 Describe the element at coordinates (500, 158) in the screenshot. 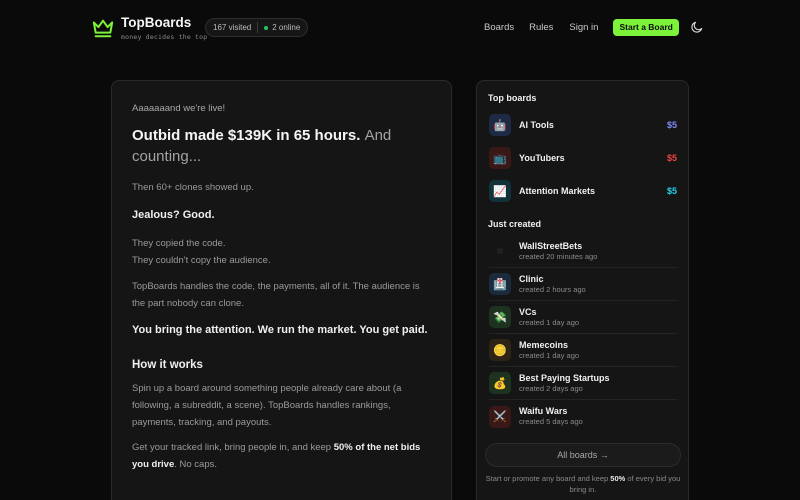

I see `tv-icon: 📺` at that location.